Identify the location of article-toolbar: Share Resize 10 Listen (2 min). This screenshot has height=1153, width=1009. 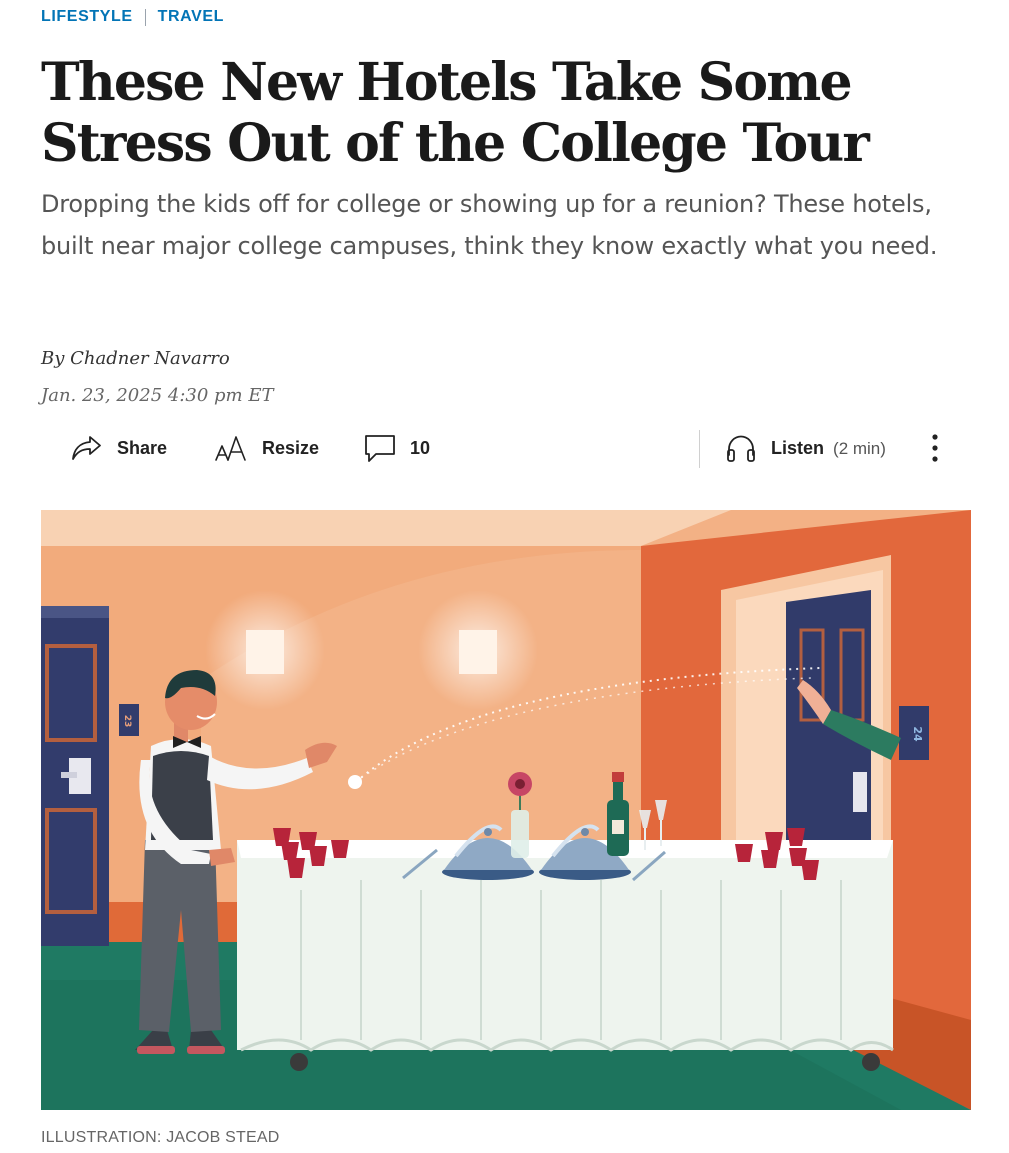
(511, 448).